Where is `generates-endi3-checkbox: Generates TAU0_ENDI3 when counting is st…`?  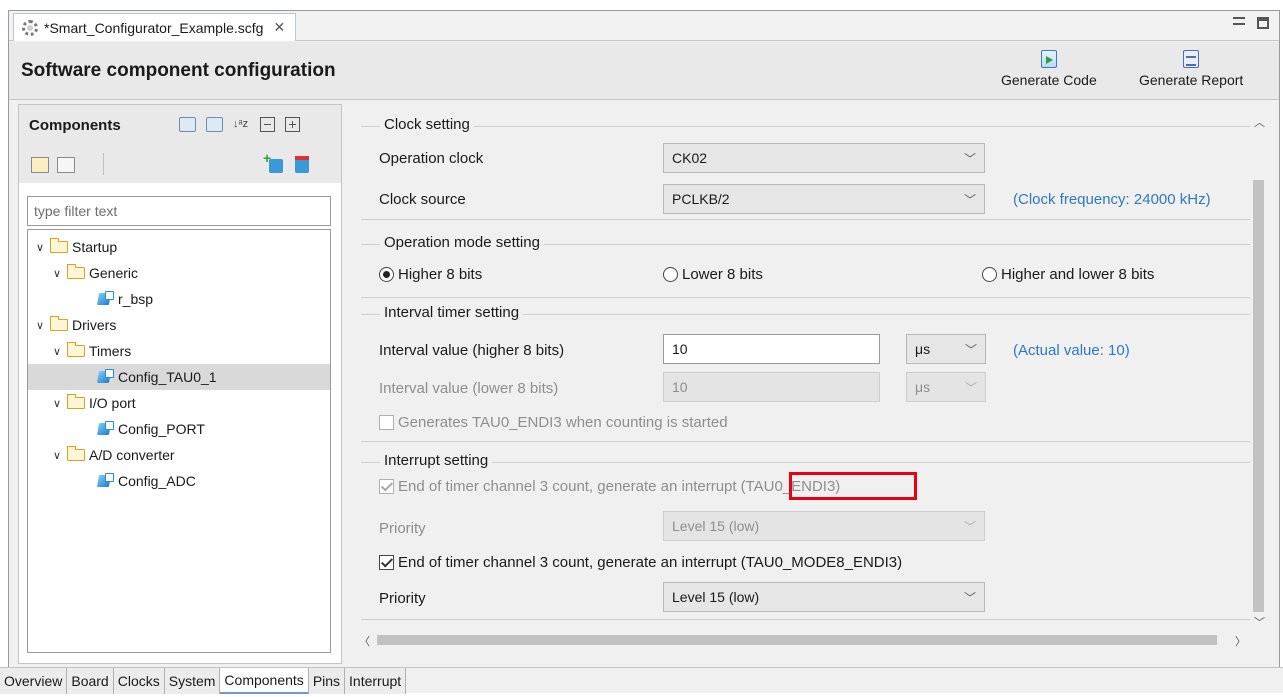
generates-endi3-checkbox: Generates TAU0_ENDI3 when counting is st… is located at coordinates (553, 422).